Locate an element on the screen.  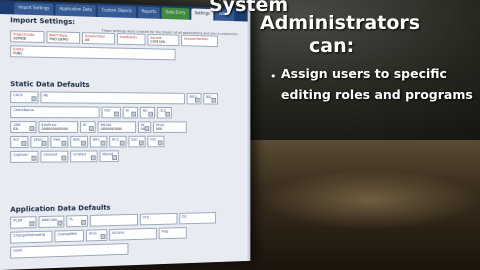
form-field: PLT is located at coordinates (19, 142).